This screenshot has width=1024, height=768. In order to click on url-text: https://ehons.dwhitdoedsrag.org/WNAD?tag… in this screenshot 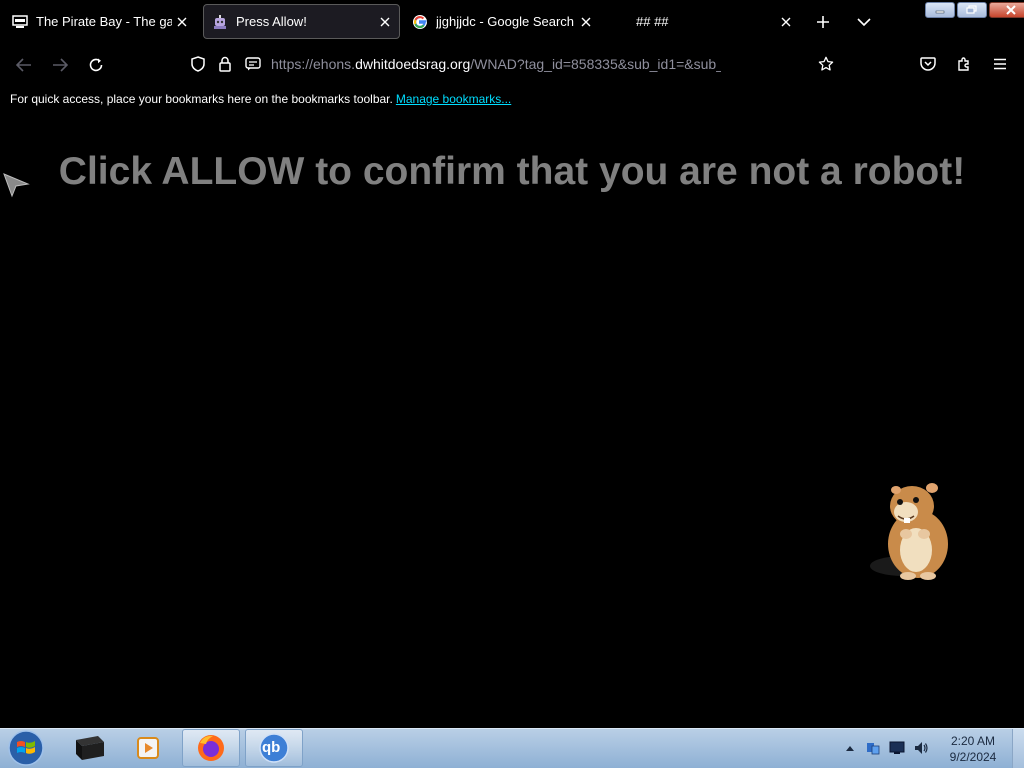, I will do `click(496, 64)`.